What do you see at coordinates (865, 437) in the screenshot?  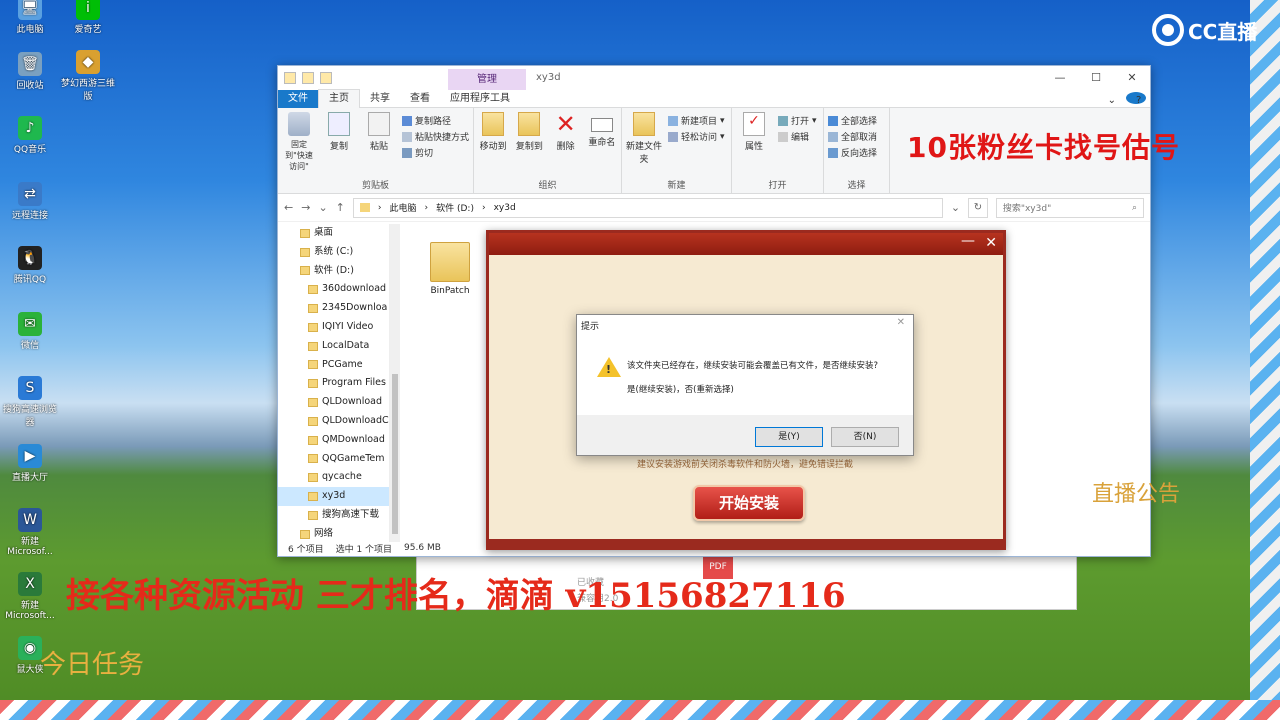 I see `no-button: 否(N)` at bounding box center [865, 437].